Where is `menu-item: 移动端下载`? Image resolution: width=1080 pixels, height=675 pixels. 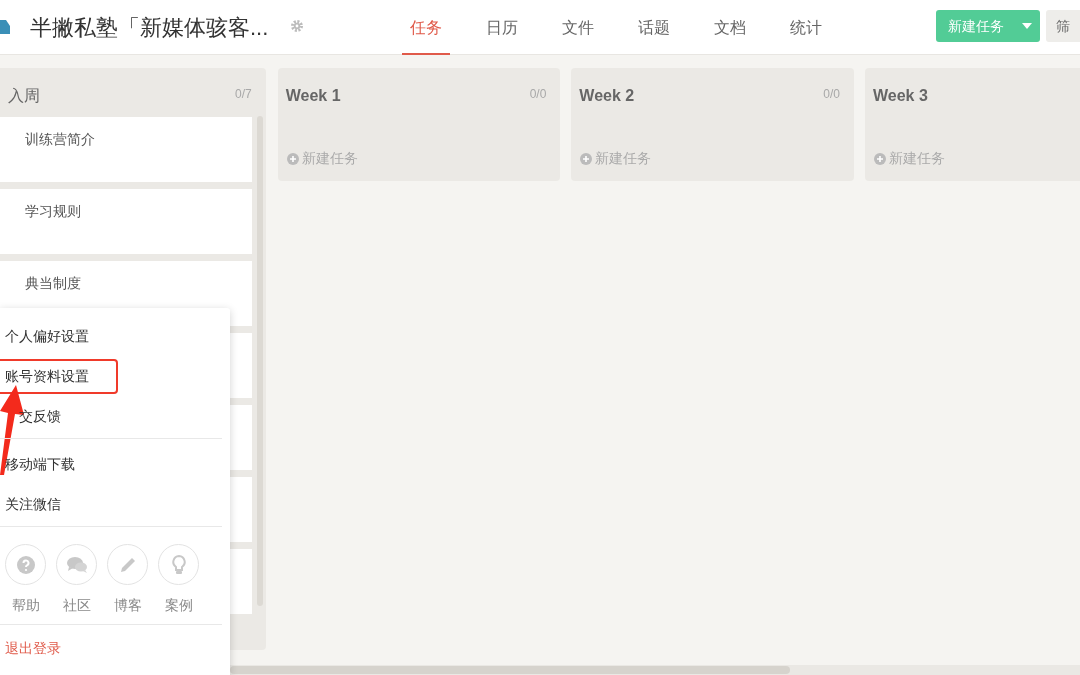
menu-item: 移动端下载 is located at coordinates (40, 464).